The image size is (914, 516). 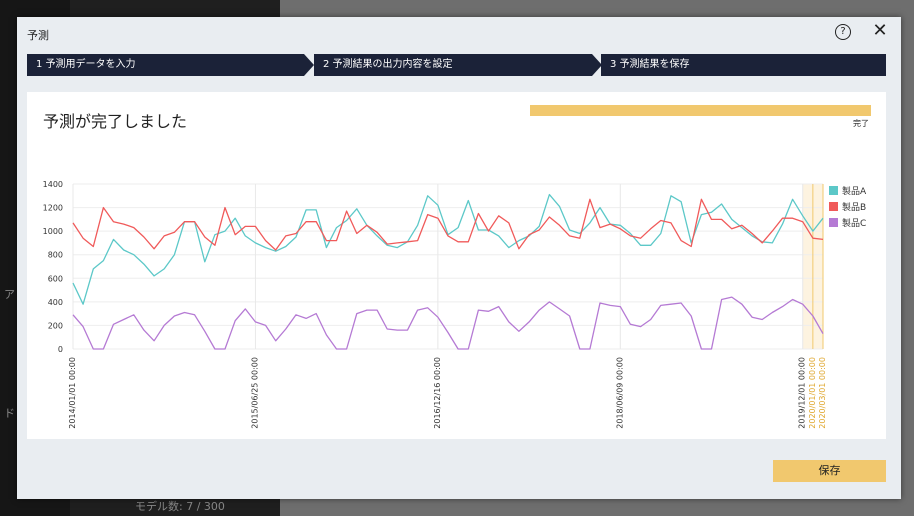 I want to click on step-label: 2 予測結果の出力内容を設定, so click(x=388, y=64).